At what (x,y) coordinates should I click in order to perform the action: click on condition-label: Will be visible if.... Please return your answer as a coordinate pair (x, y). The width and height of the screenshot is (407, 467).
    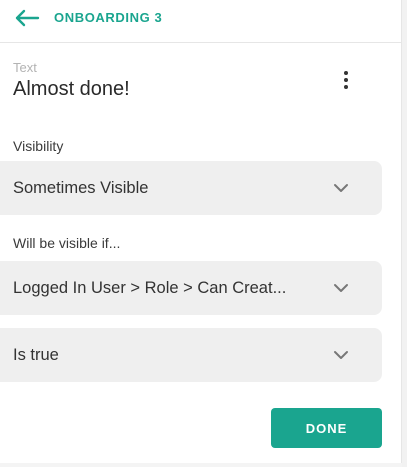
    Looking at the image, I should click on (67, 243).